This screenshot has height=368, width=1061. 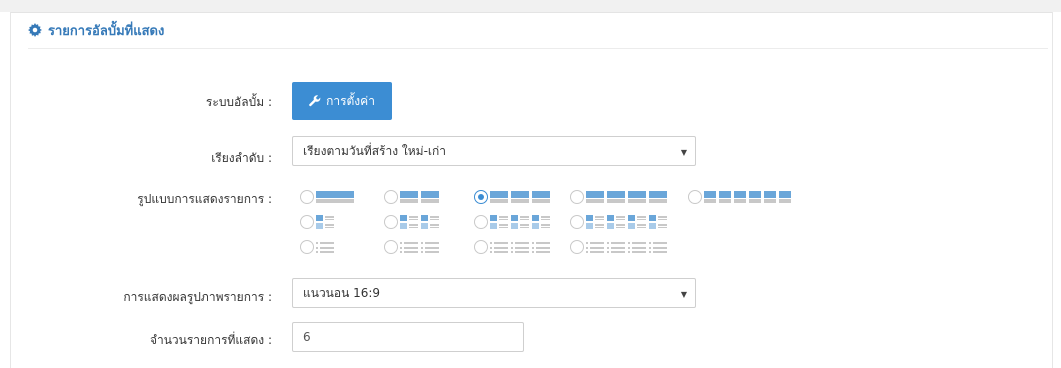 What do you see at coordinates (538, 30) in the screenshot?
I see `panel-header: รายการอัลบั้มที่แสดง` at bounding box center [538, 30].